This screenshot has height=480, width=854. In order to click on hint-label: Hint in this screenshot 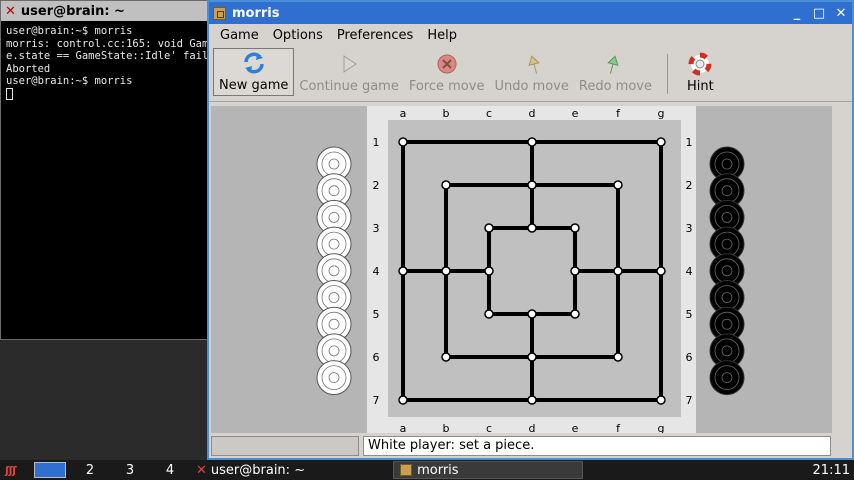, I will do `click(700, 86)`.